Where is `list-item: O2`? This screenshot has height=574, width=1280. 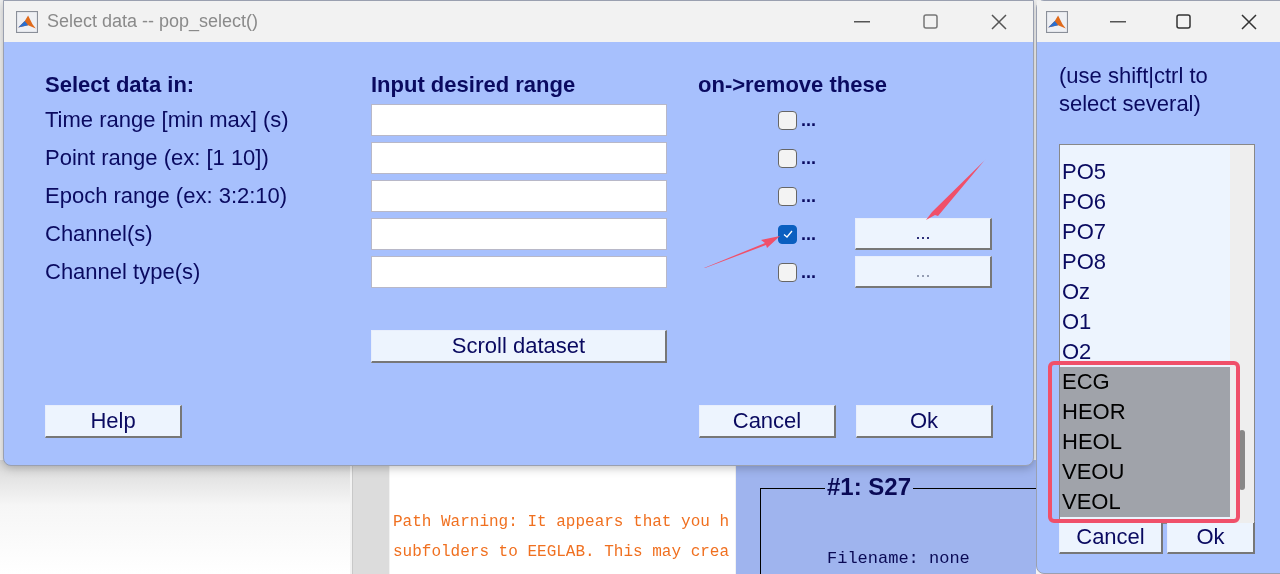
list-item: O2 is located at coordinates (1145, 352).